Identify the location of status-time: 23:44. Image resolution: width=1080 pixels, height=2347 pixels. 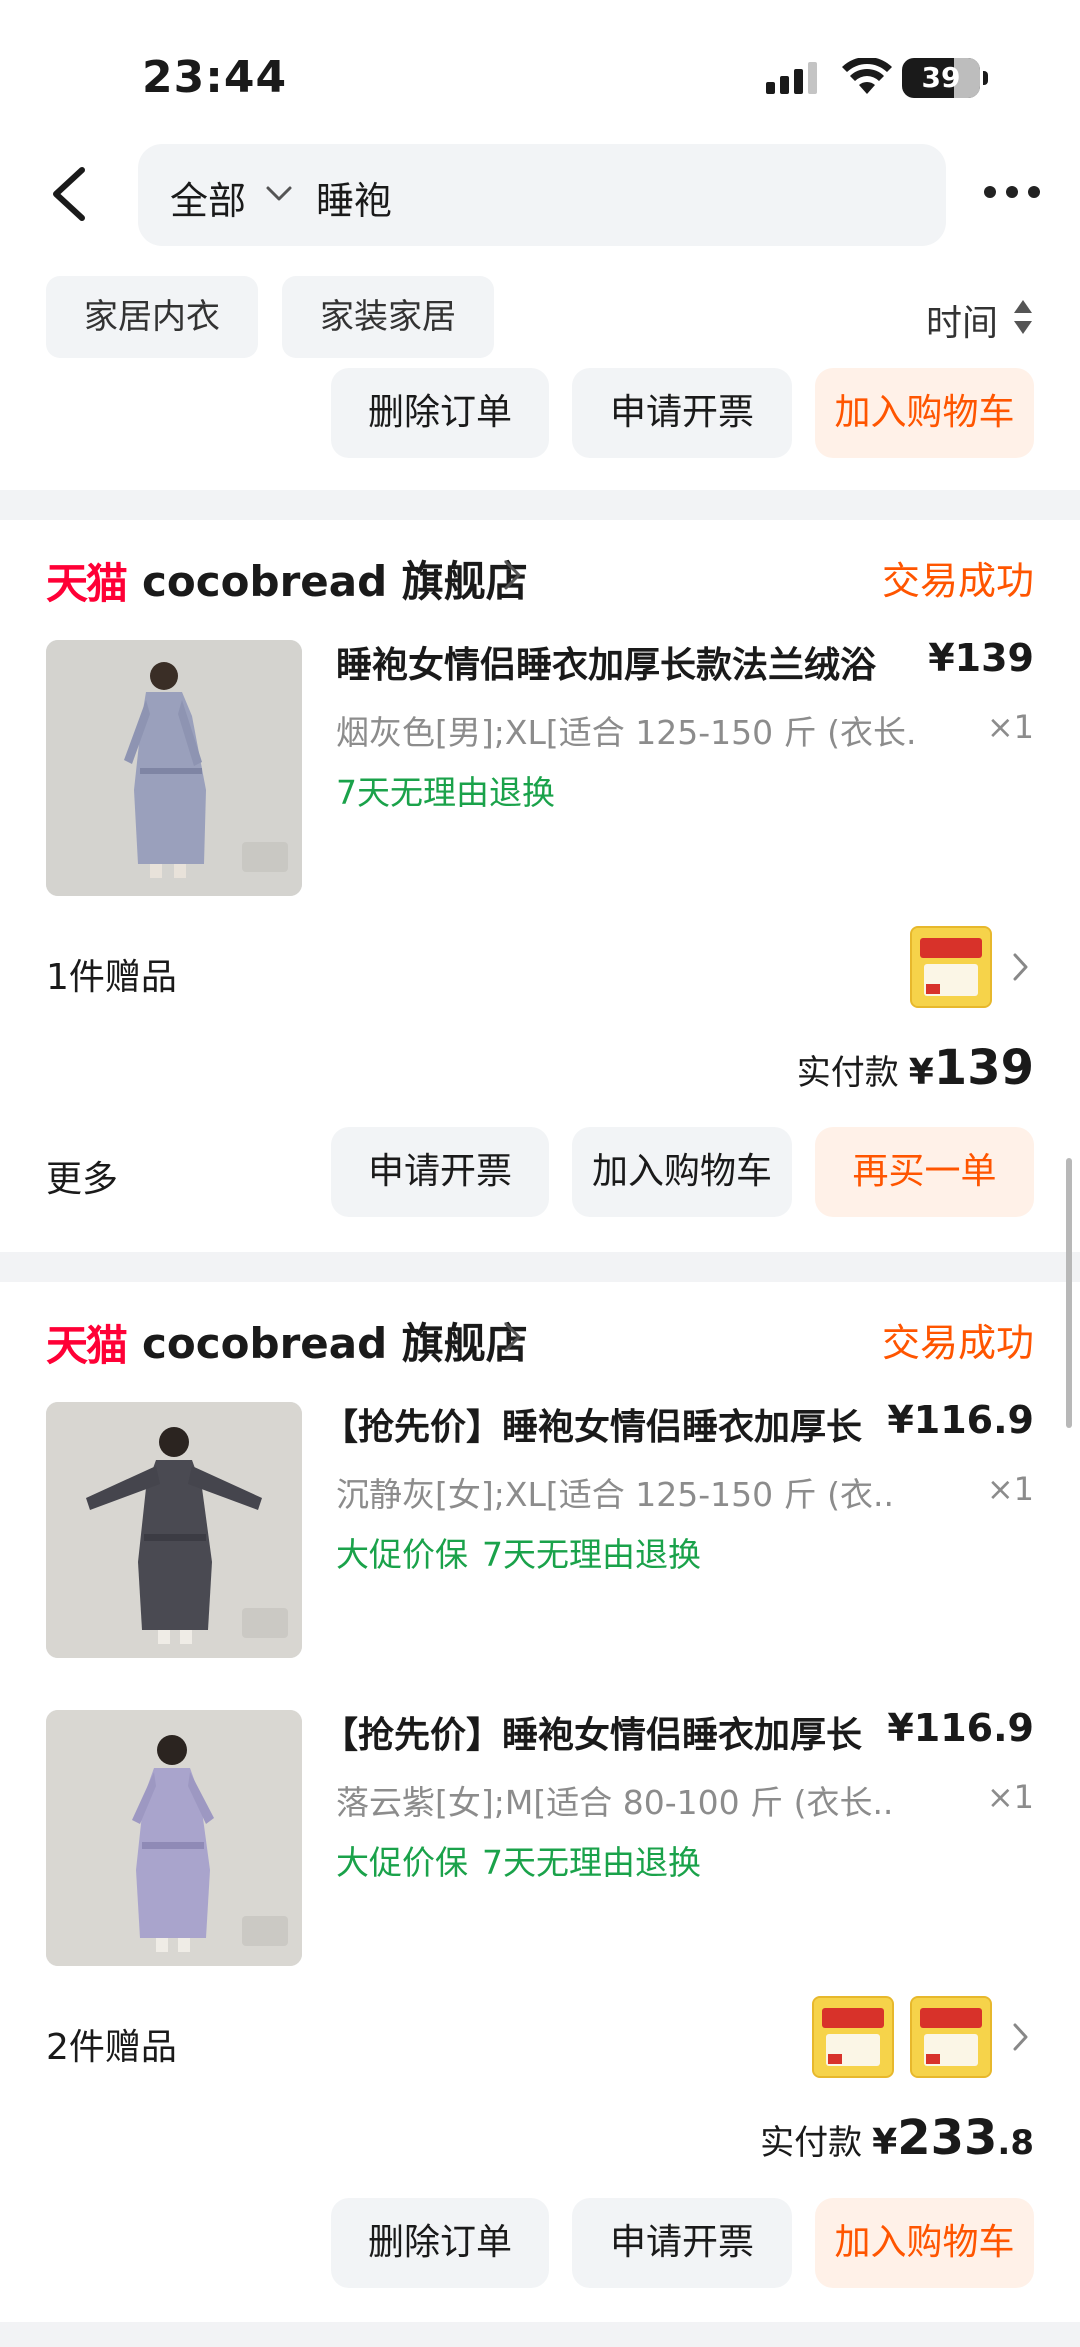
(215, 77).